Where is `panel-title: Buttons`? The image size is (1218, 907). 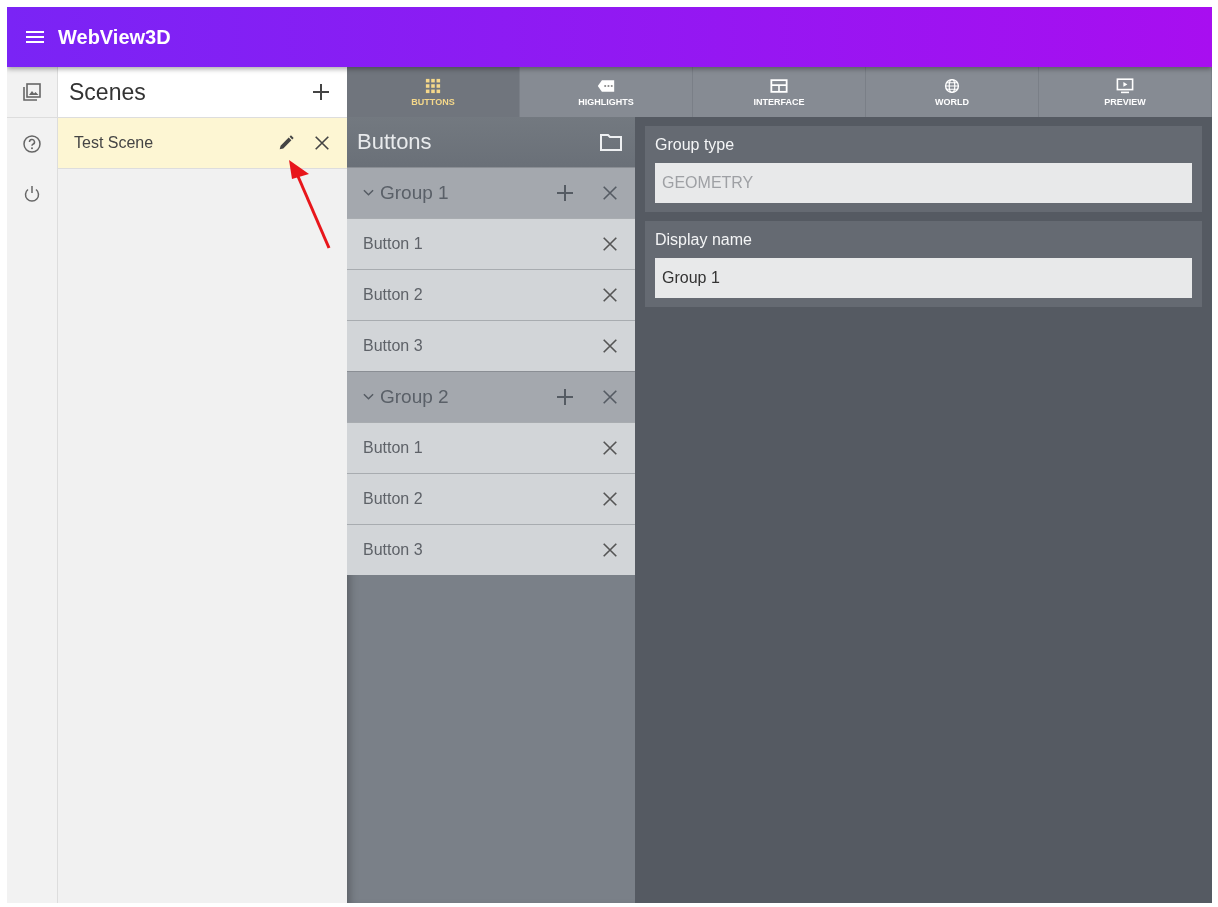
panel-title: Buttons is located at coordinates (395, 142).